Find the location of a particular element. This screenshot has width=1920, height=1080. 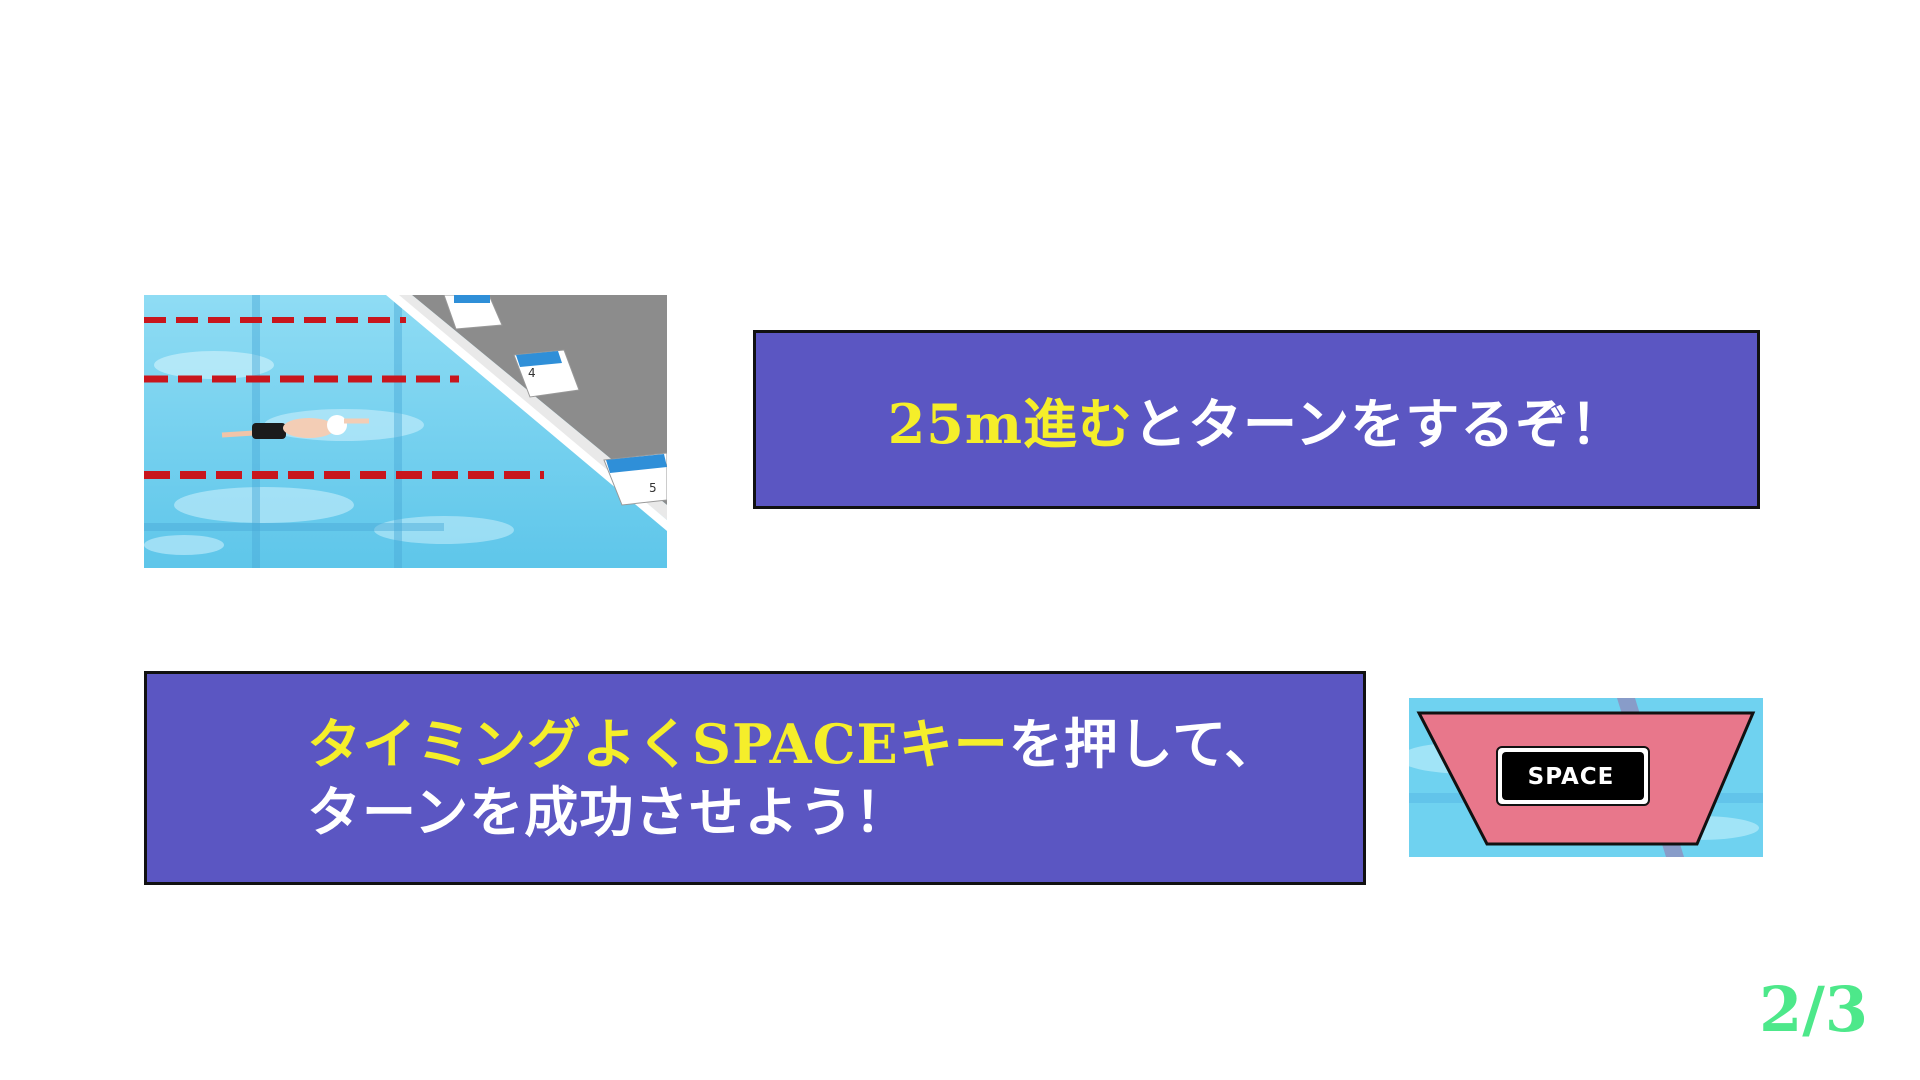

instruction-highlight-space: タイミングよくSPACEキー is located at coordinates (658, 744).